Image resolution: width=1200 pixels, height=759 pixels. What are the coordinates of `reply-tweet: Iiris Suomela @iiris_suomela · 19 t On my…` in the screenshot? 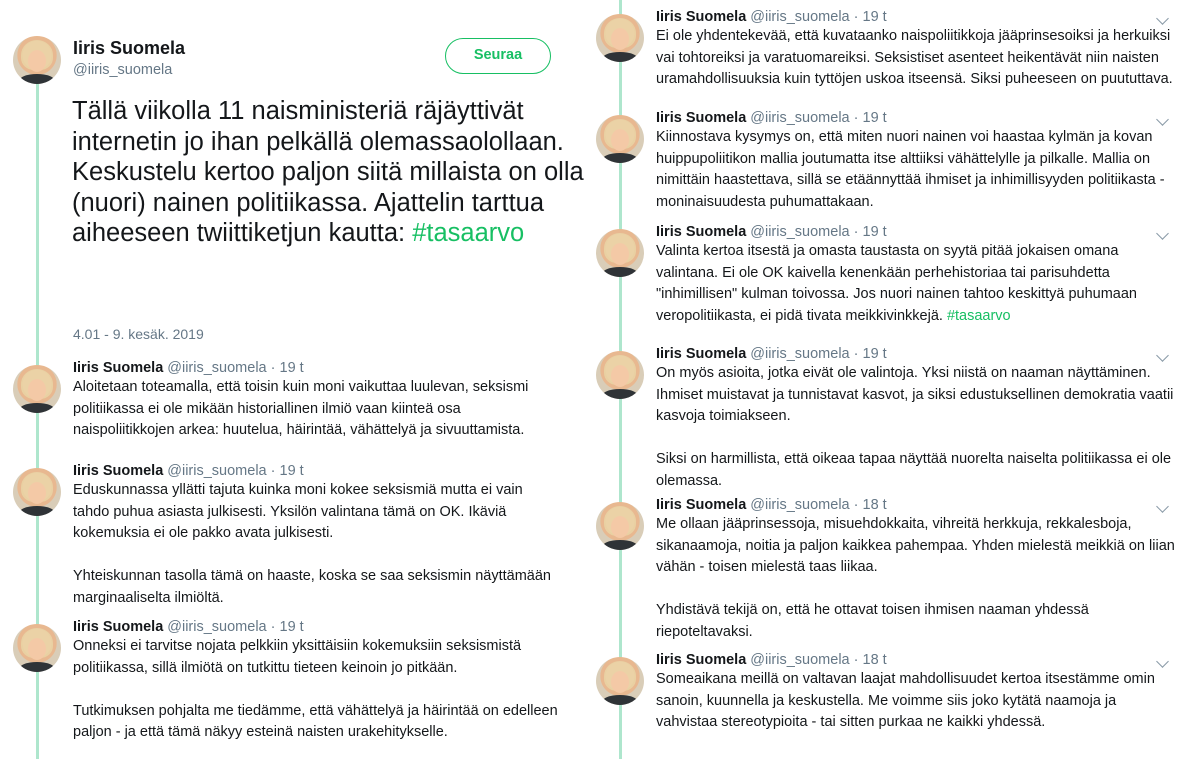 It's located at (918, 419).